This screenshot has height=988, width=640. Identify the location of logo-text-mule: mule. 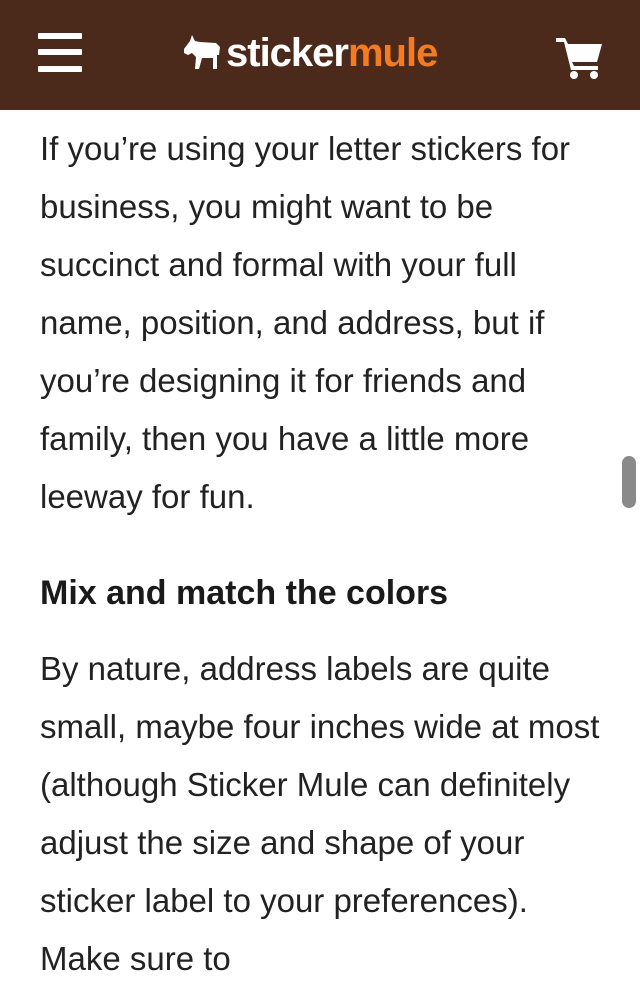
(392, 52).